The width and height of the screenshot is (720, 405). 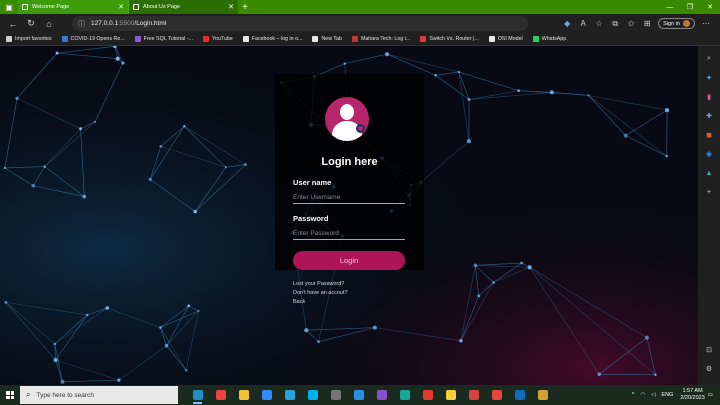 I want to click on taskbar-apps, so click(x=370, y=395).